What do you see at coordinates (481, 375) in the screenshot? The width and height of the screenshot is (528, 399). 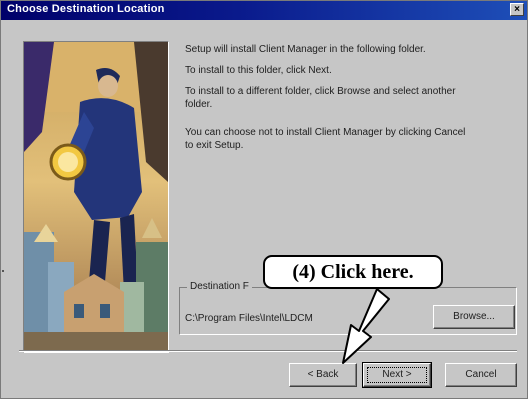 I see `cancel-button: Cancel` at bounding box center [481, 375].